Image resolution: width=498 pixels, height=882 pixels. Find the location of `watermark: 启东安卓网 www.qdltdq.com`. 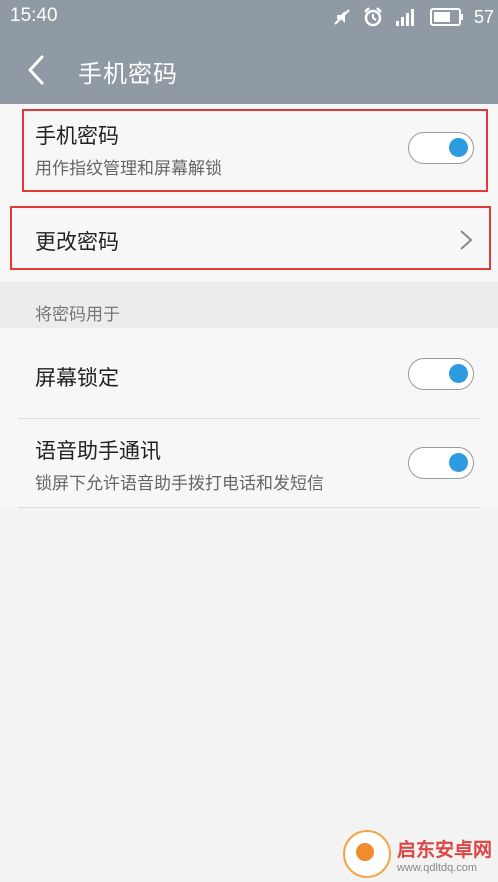

watermark: 启东安卓网 www.qdltdq.com is located at coordinates (417, 854).